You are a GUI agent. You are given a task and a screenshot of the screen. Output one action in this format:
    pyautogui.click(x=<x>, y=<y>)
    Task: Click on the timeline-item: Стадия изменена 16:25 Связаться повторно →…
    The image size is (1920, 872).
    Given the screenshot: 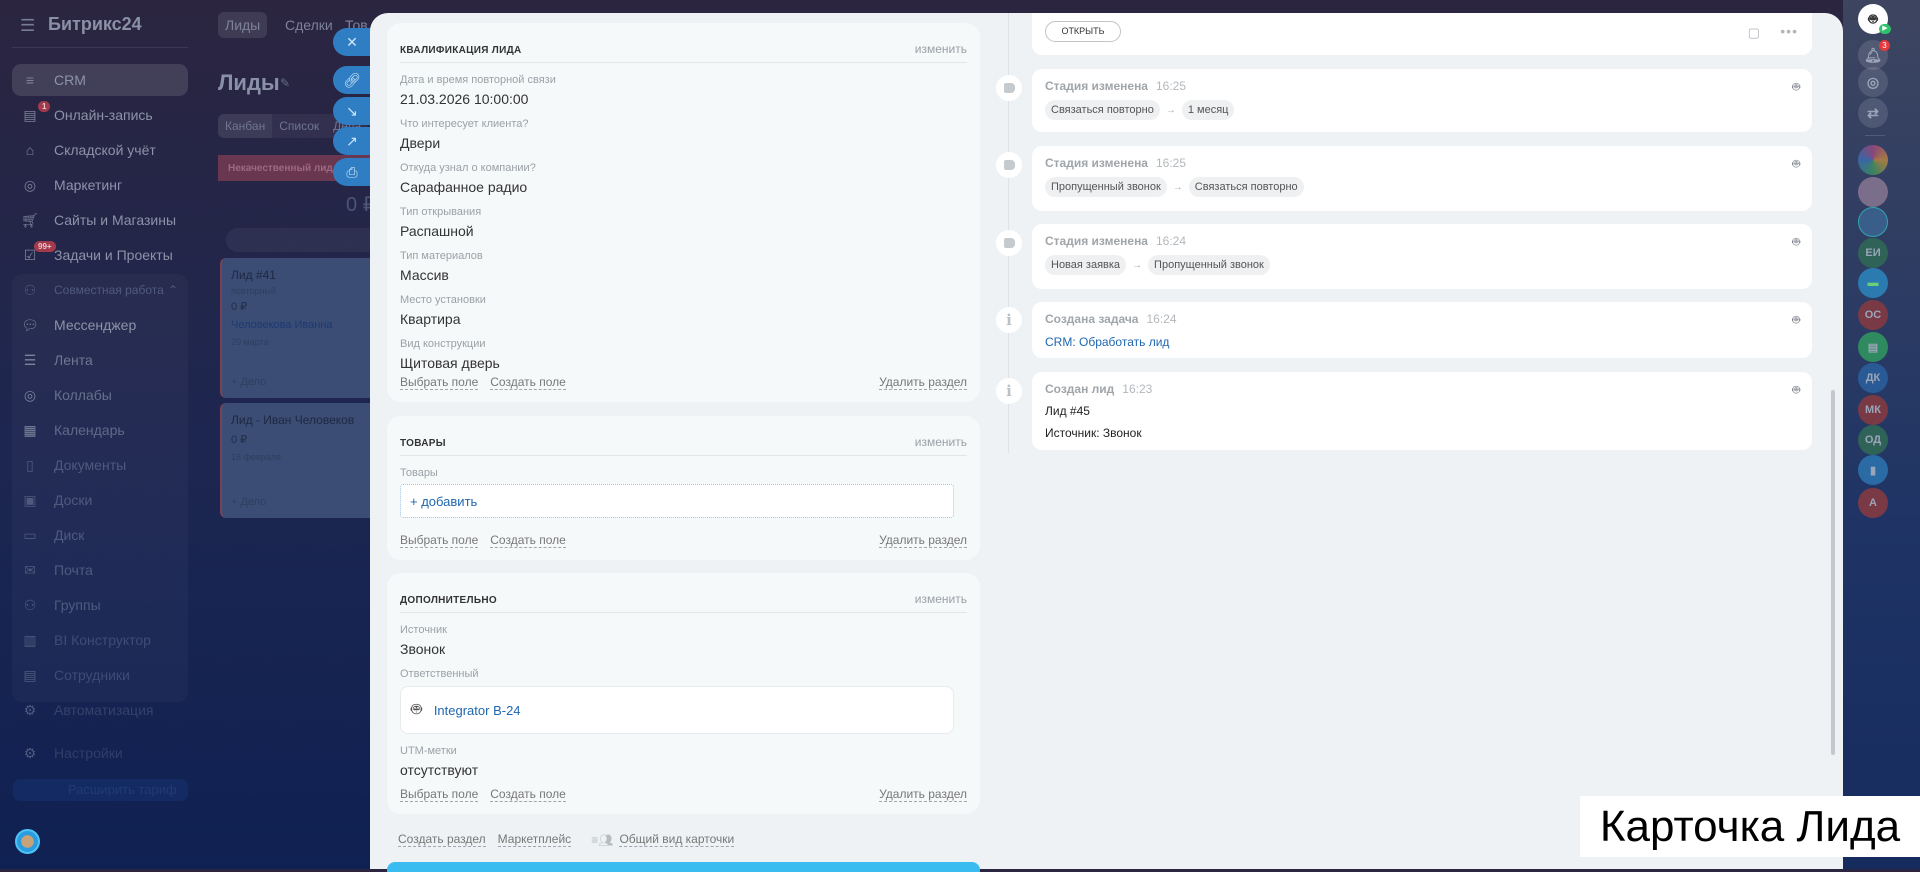 What is the action you would take?
    pyautogui.click(x=1422, y=100)
    